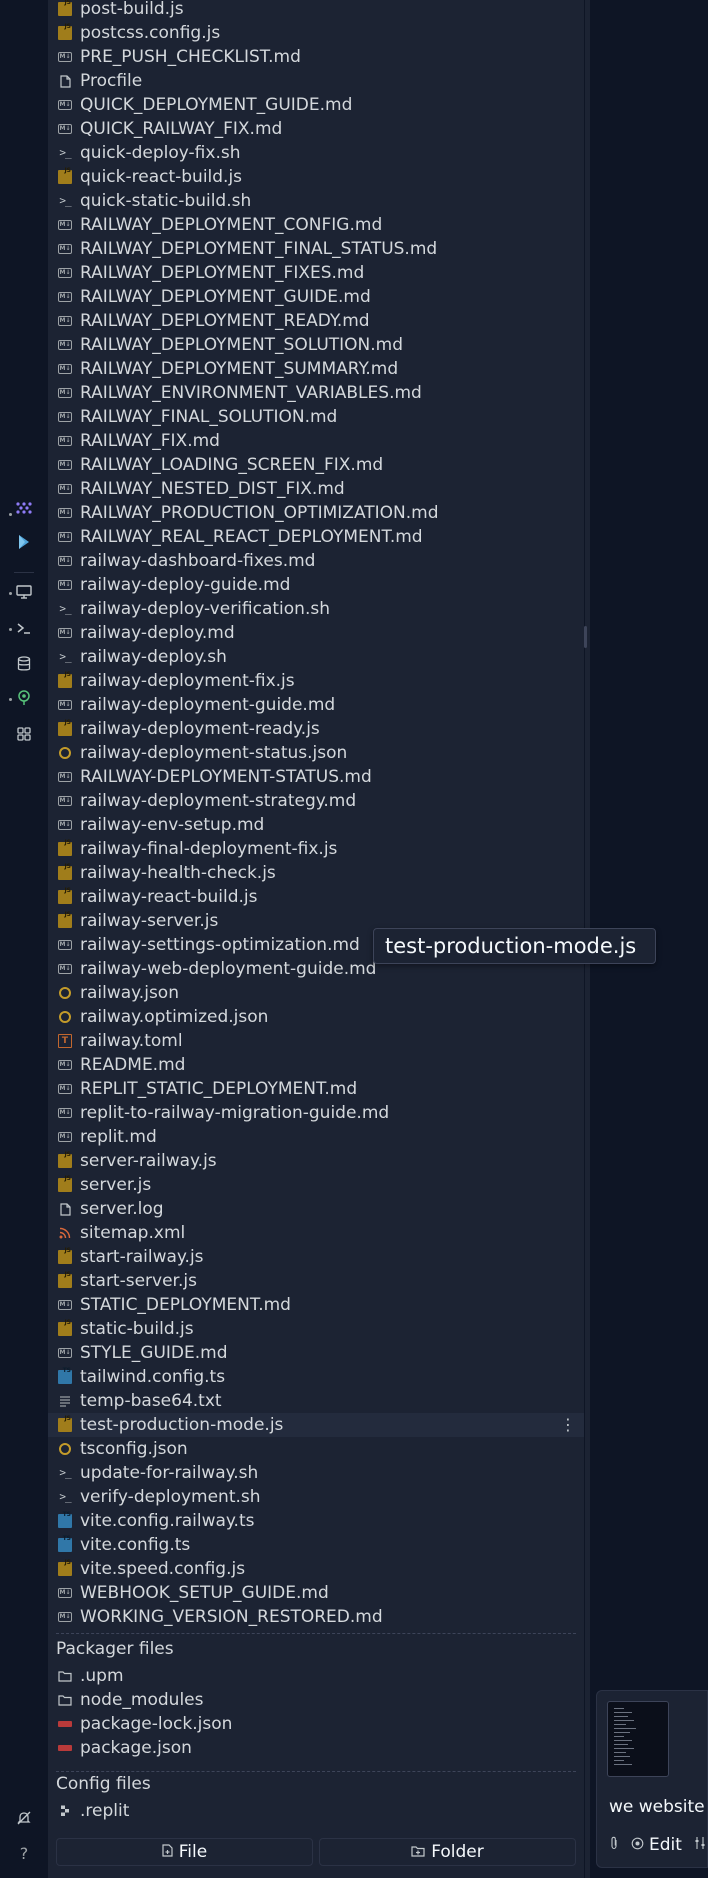  Describe the element at coordinates (316, 1811) in the screenshot. I see `file-tree-item: .replit` at that location.